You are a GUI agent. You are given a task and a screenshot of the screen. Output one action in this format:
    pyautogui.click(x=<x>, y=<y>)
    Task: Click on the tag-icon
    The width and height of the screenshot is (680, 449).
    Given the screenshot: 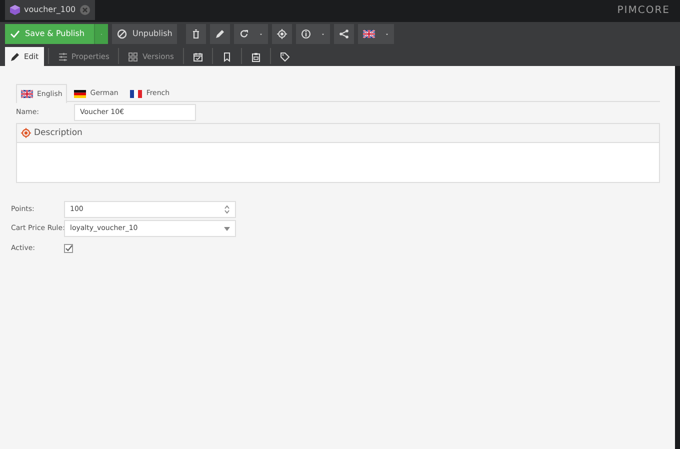 What is the action you would take?
    pyautogui.click(x=285, y=57)
    